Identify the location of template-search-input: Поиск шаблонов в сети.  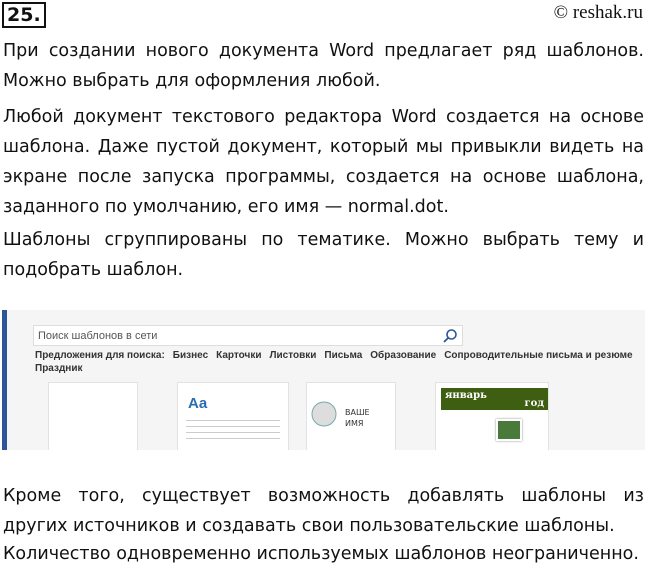
(248, 335).